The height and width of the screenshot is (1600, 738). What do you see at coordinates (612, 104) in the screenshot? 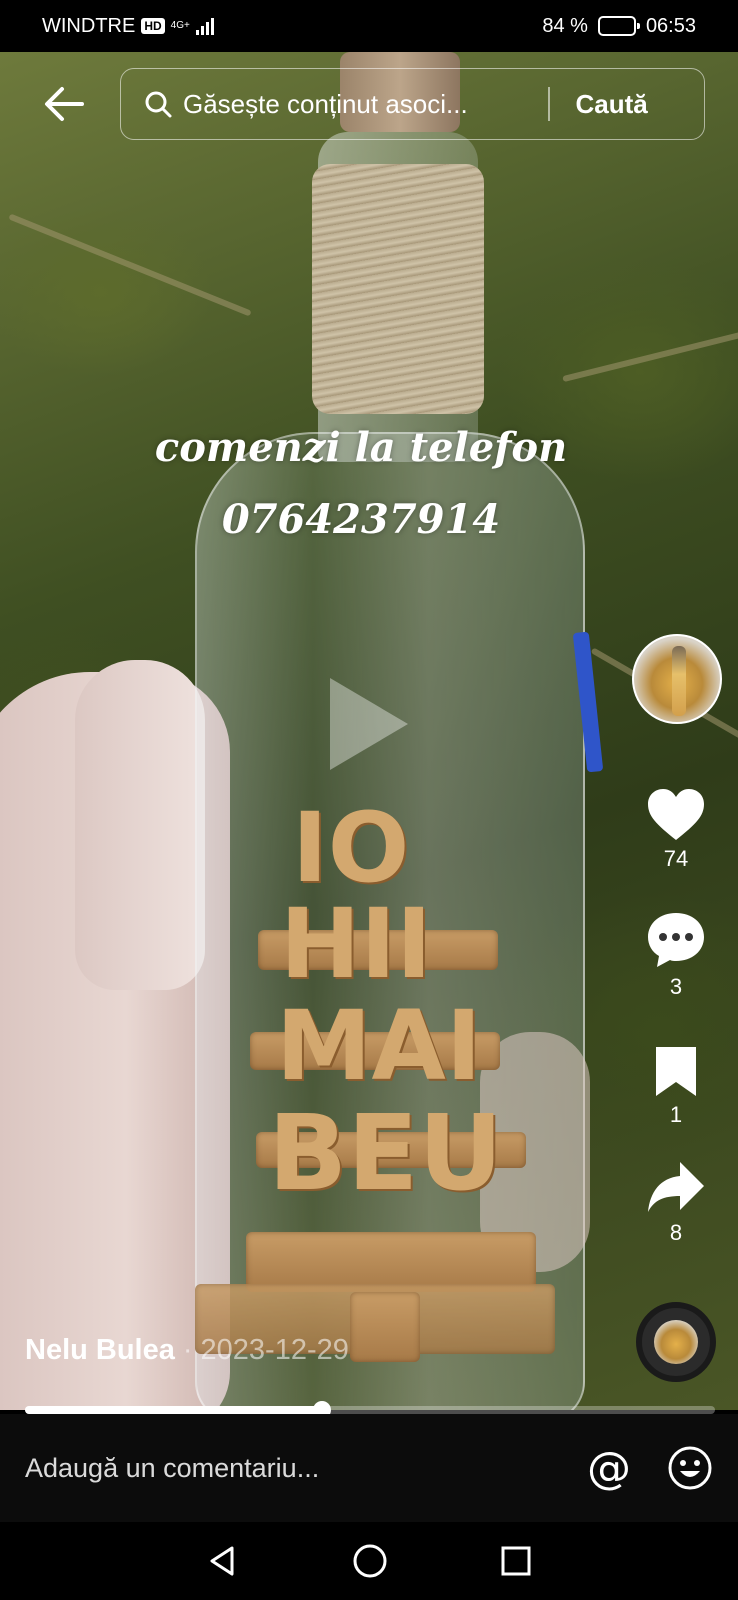
I see `search-button: Caută` at bounding box center [612, 104].